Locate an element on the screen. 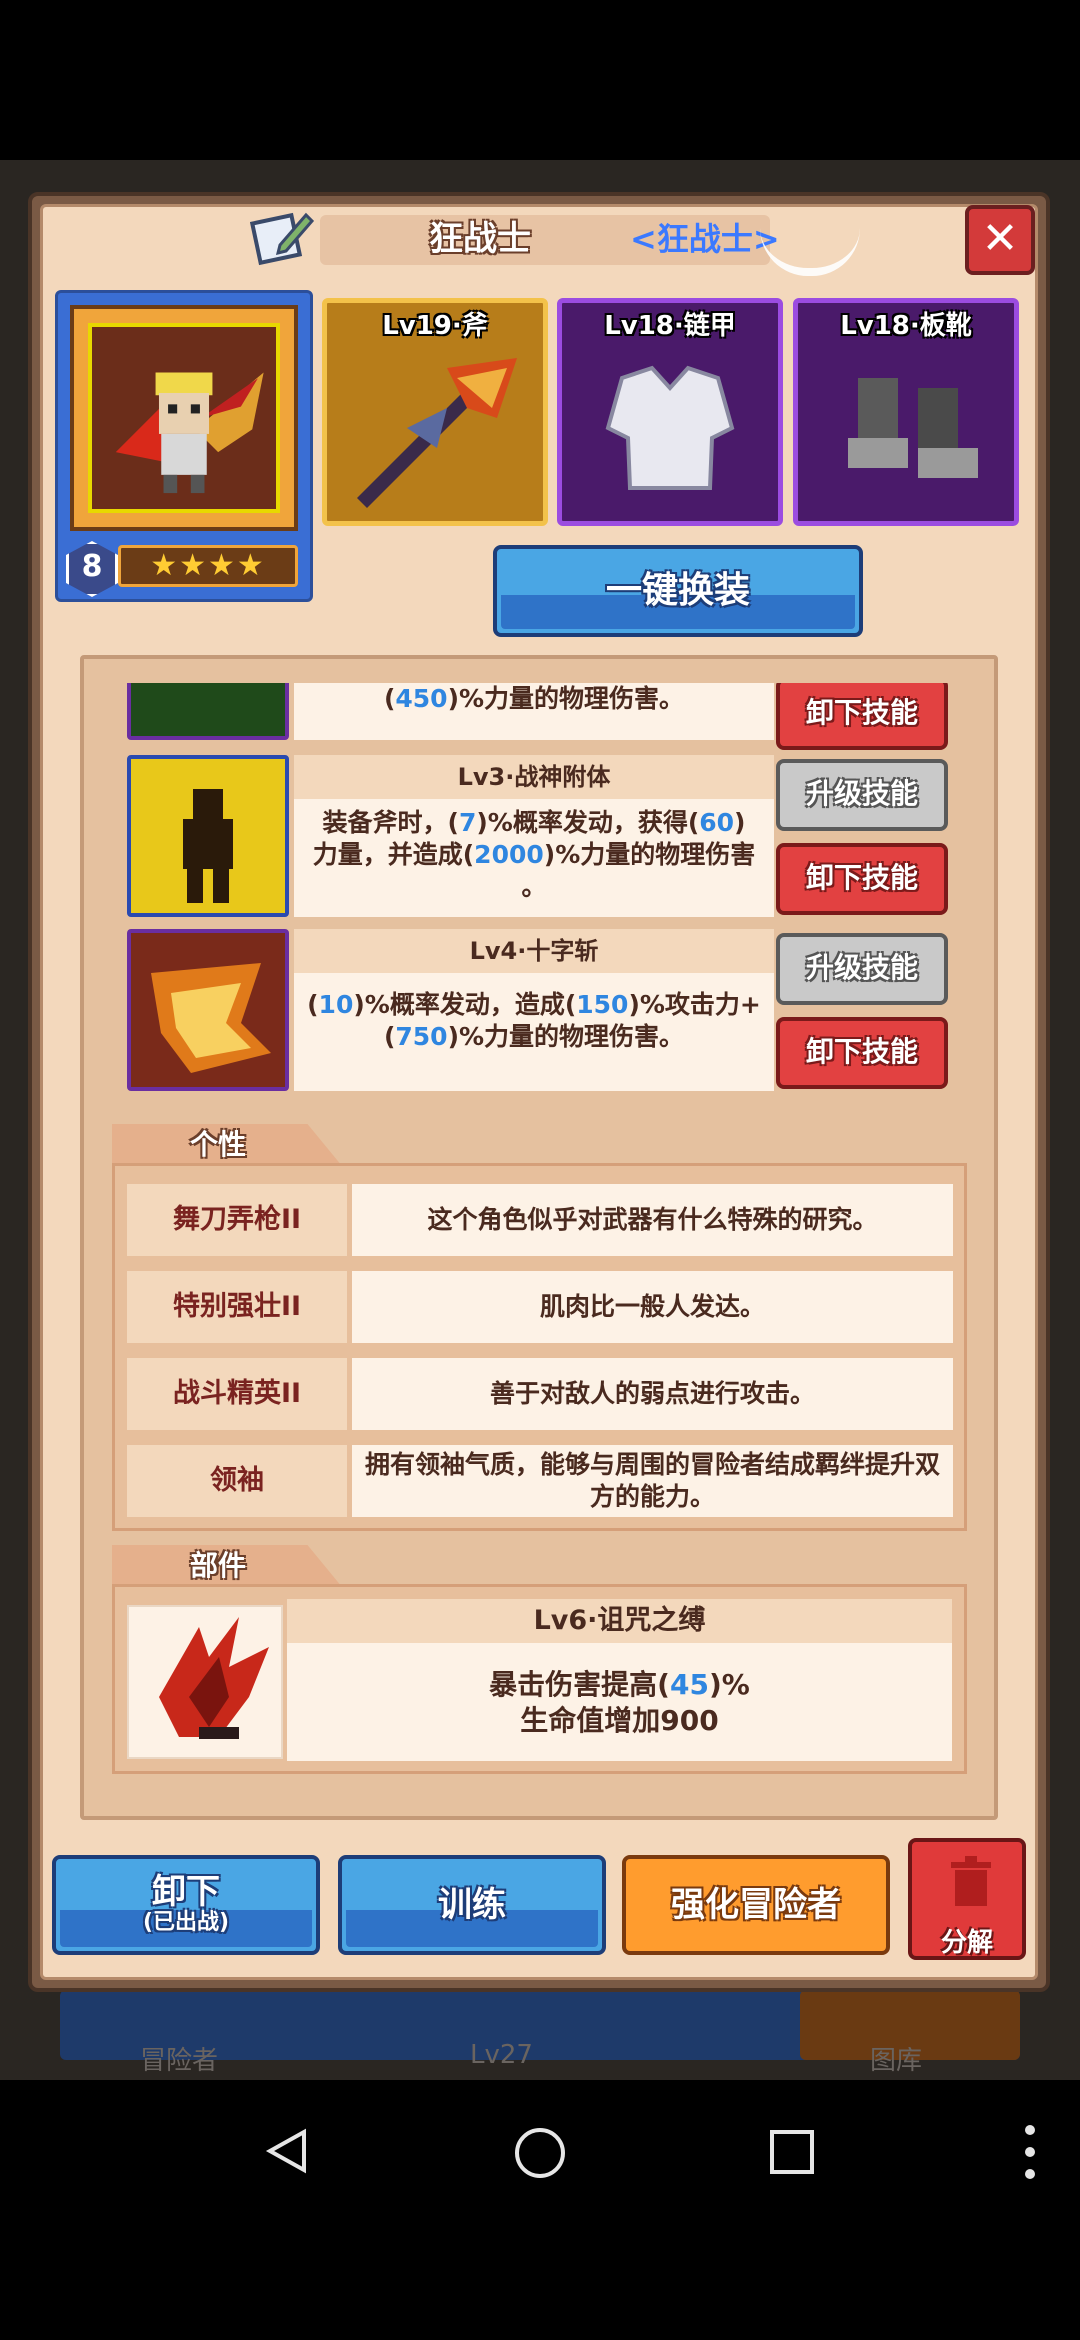 The height and width of the screenshot is (2340, 1080). part-title: Lv6·诅咒之缚 is located at coordinates (619, 1621).